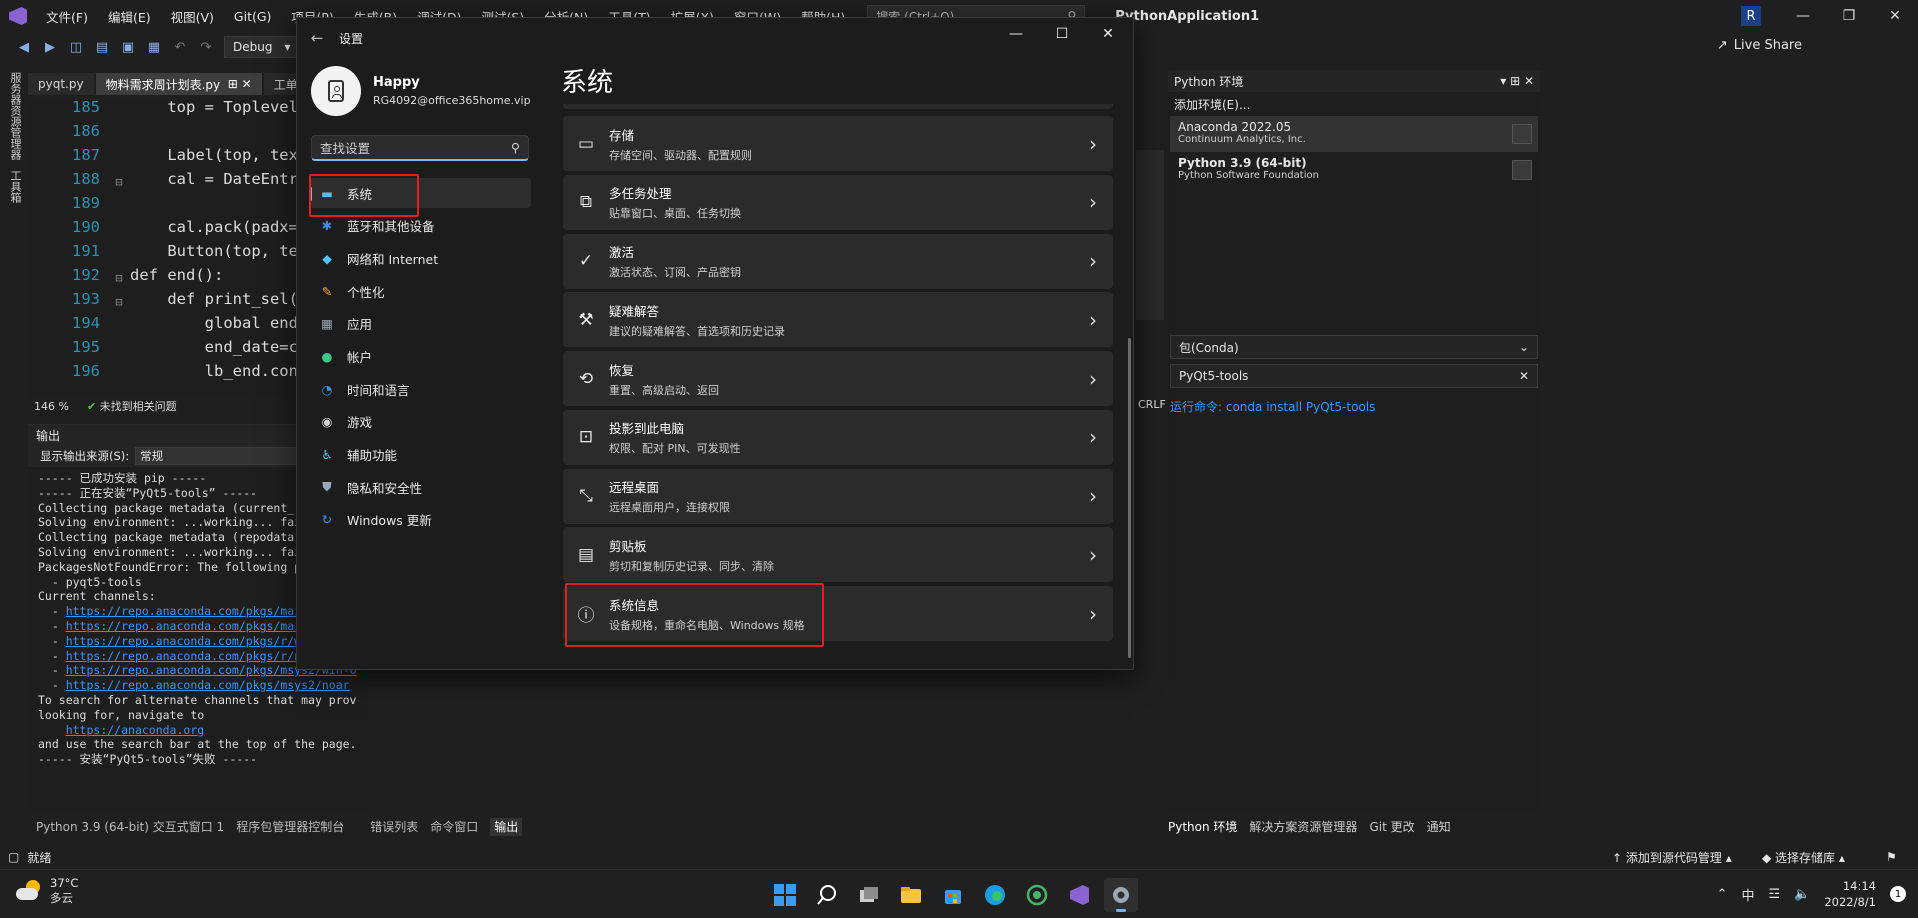 This screenshot has width=1918, height=918. Describe the element at coordinates (1850, 894) in the screenshot. I see `clock: 14:14 2022/8/1` at that location.